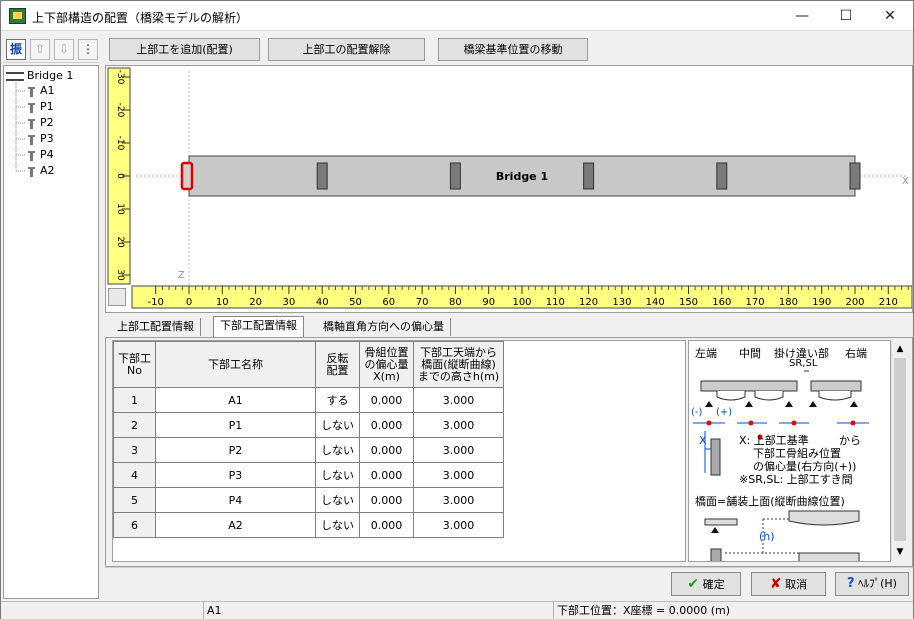  I want to click on cell-name: A1, so click(235, 400).